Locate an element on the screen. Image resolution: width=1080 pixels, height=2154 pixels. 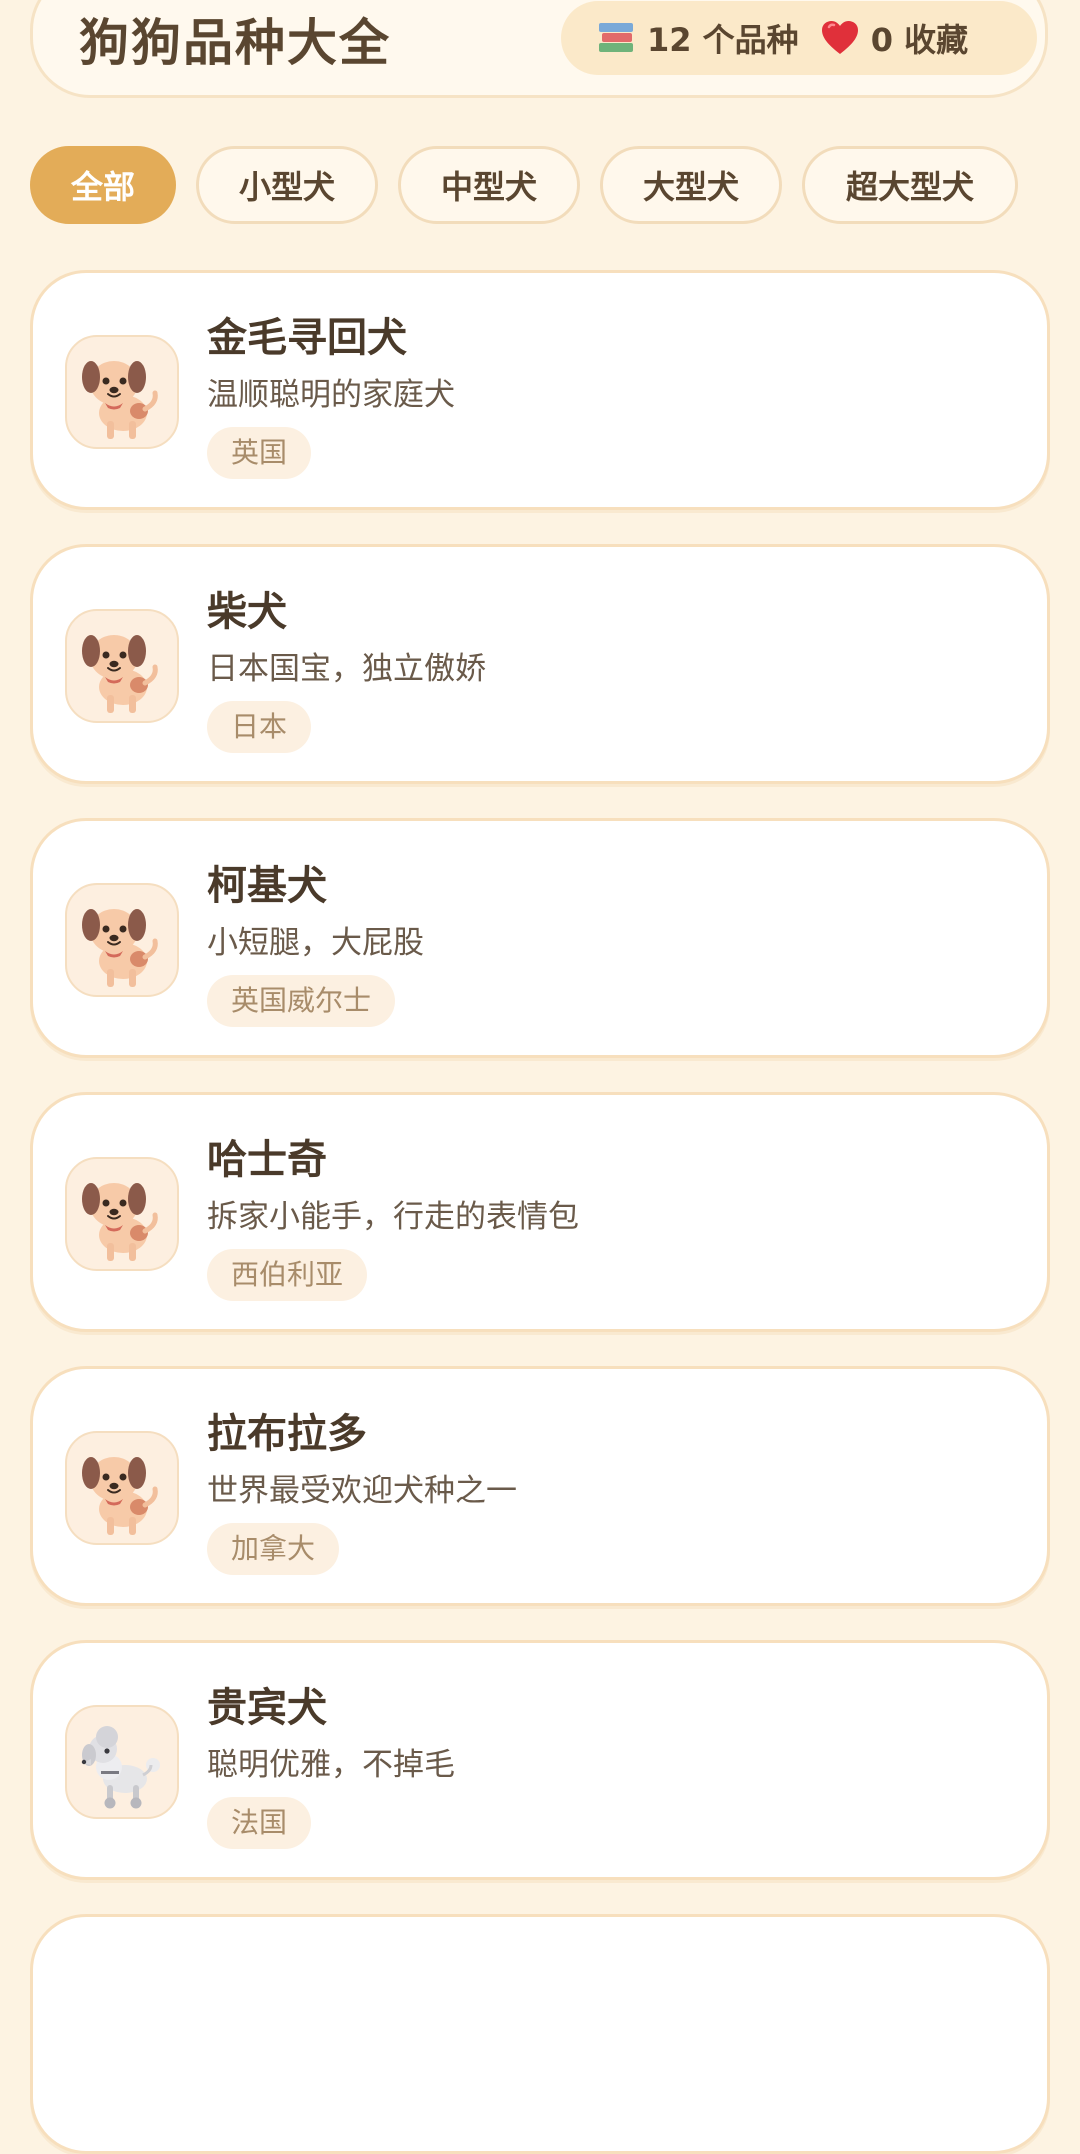
breed-card-partial is located at coordinates (540, 2034).